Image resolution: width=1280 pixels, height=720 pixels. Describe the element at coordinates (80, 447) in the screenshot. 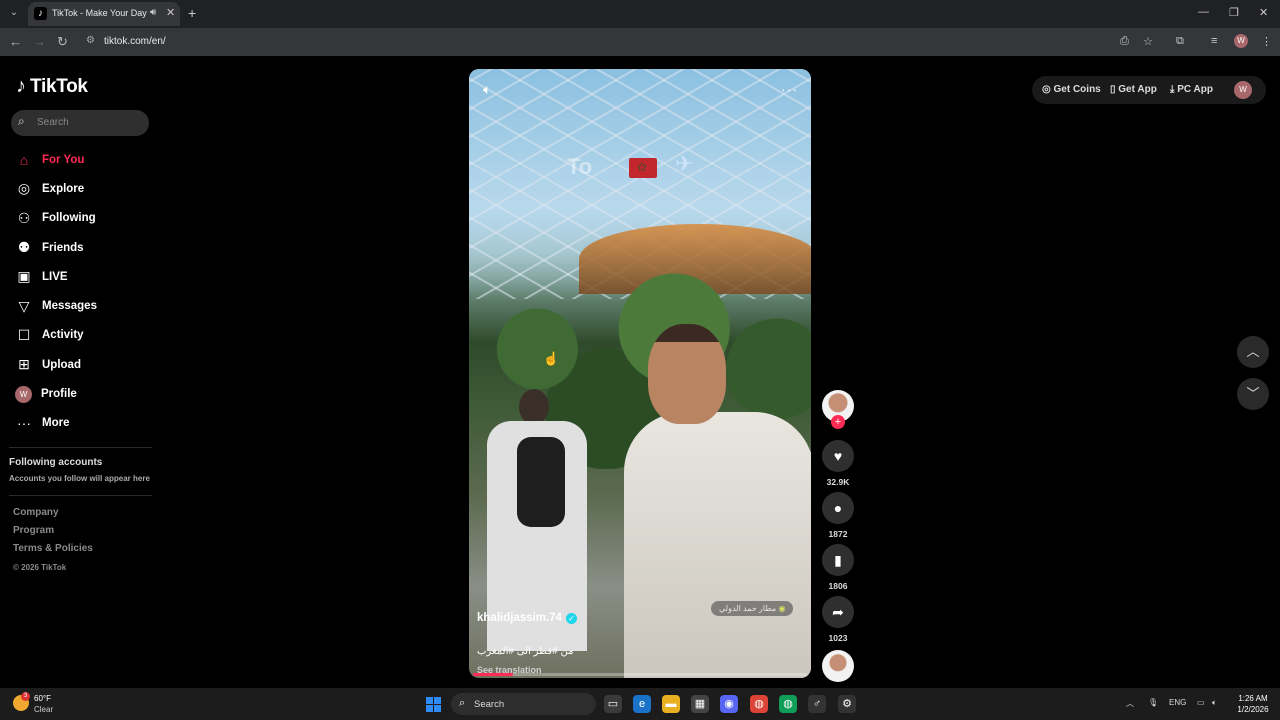

I see `divider` at that location.